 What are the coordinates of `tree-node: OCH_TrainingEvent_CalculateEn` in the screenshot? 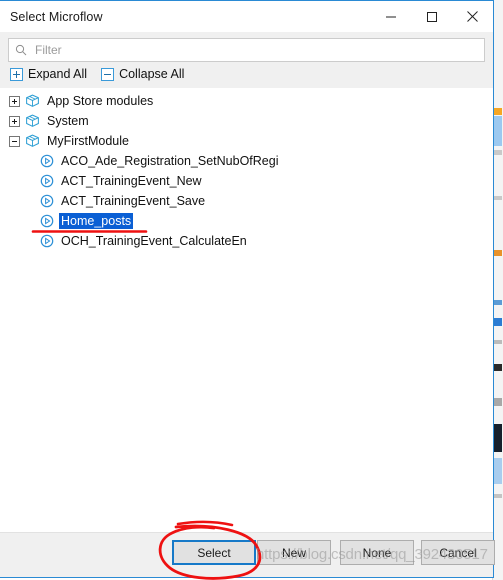 It's located at (246, 241).